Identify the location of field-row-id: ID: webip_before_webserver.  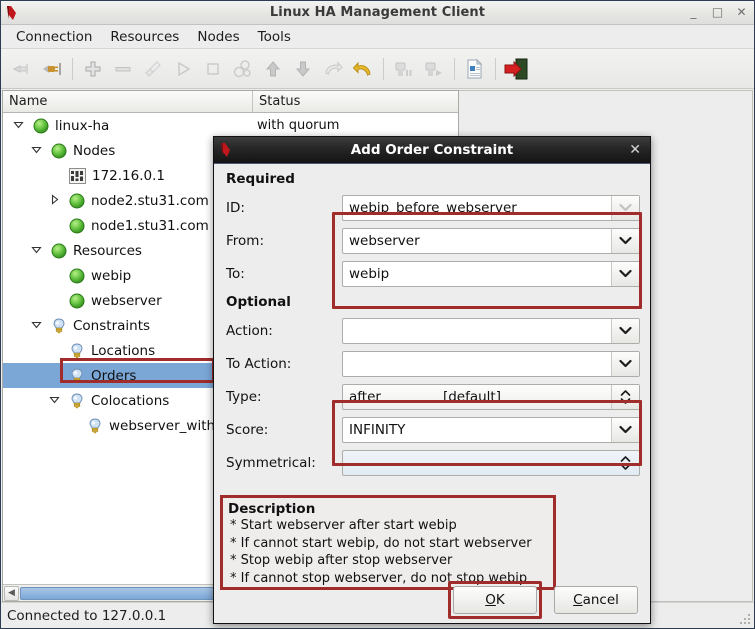
(432, 207).